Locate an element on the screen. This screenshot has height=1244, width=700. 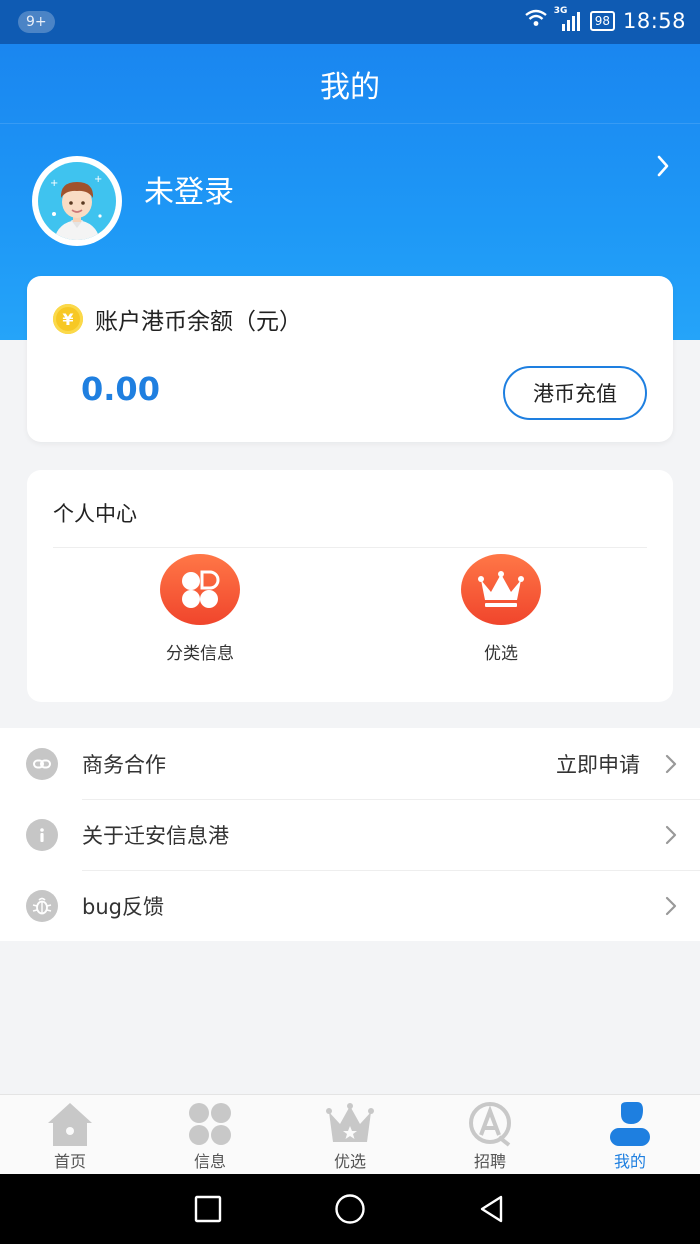
avatar: + + is located at coordinates (77, 201).